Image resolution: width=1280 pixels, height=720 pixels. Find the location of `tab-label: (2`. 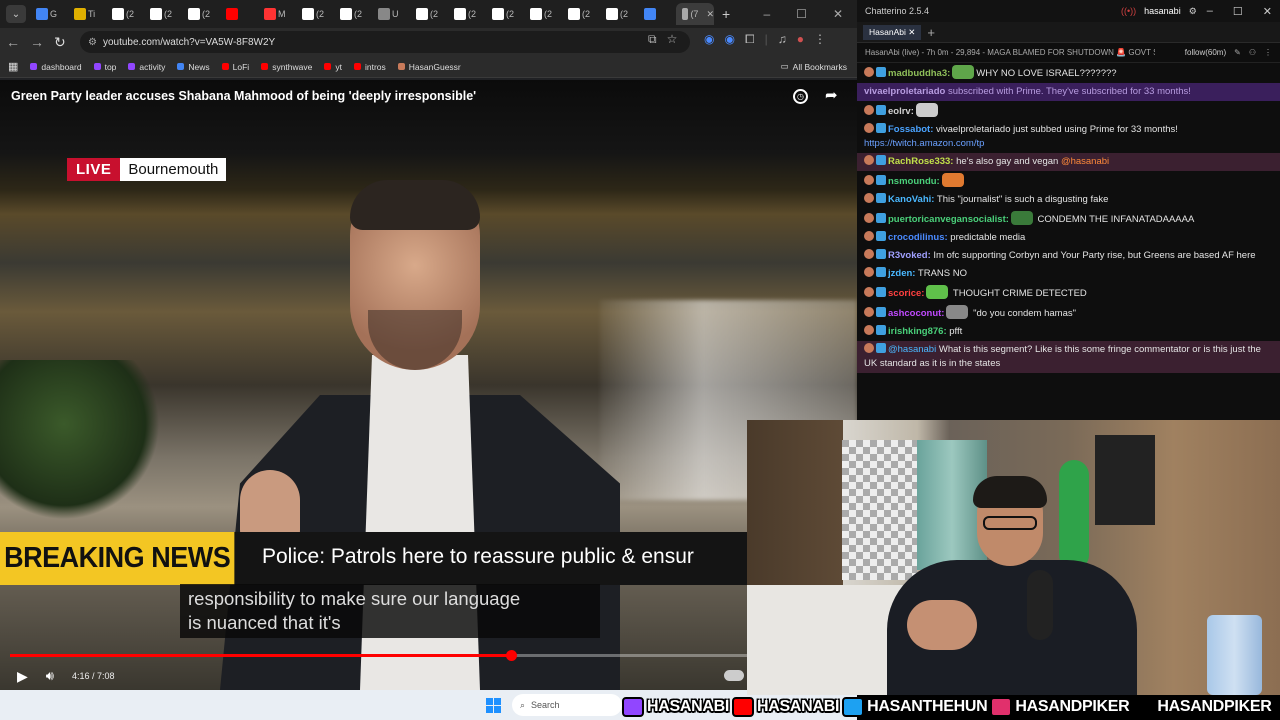

tab-label: (2 is located at coordinates (130, 14).